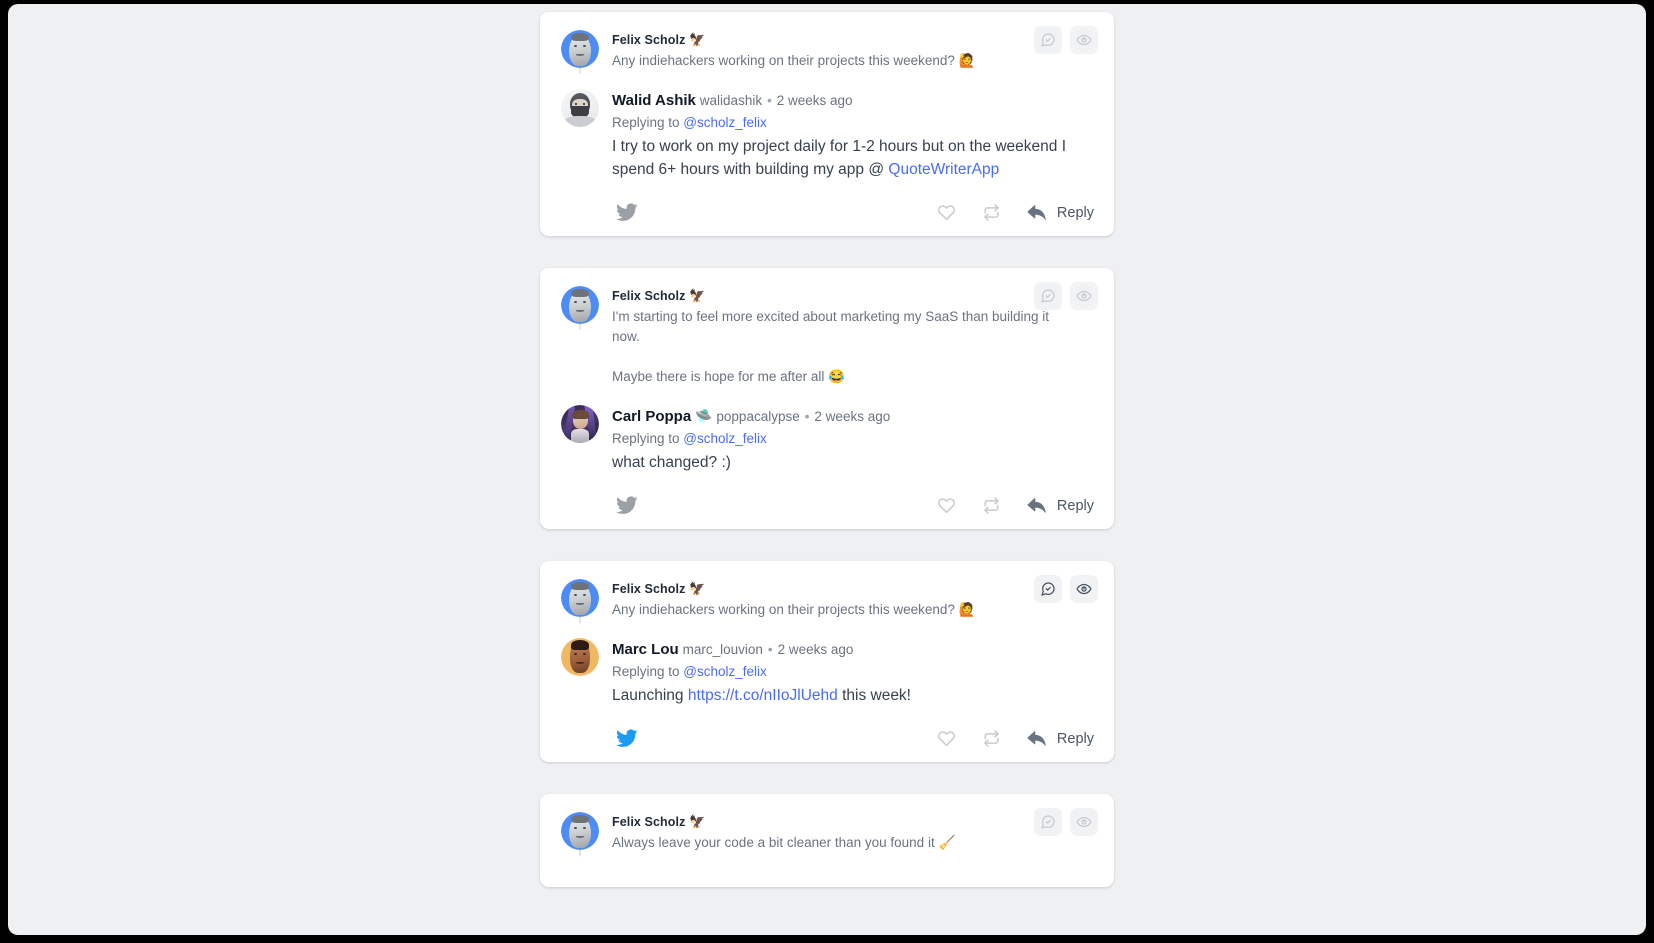 The width and height of the screenshot is (1654, 943). What do you see at coordinates (671, 462) in the screenshot?
I see `reply-text: what changed? :)` at bounding box center [671, 462].